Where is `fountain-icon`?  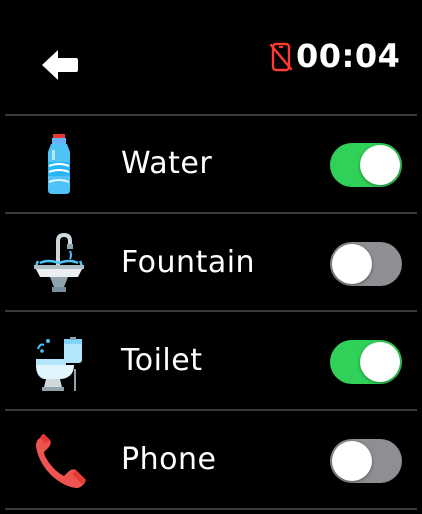 fountain-icon is located at coordinates (59, 262).